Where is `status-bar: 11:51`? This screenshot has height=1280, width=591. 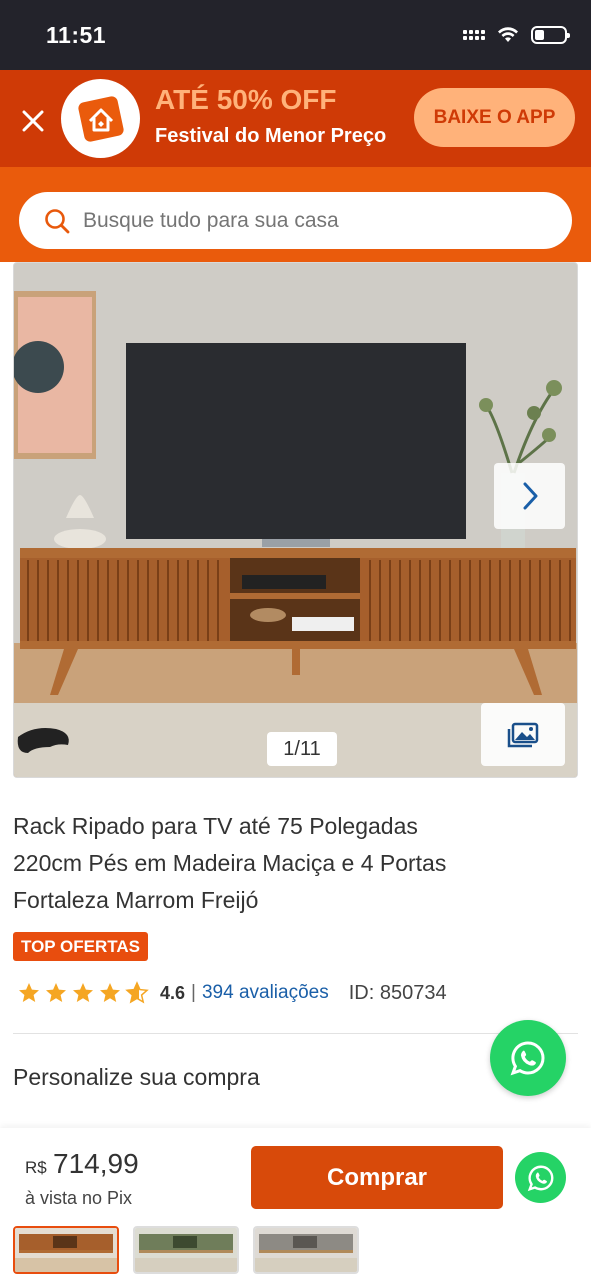 status-bar: 11:51 is located at coordinates (295, 35).